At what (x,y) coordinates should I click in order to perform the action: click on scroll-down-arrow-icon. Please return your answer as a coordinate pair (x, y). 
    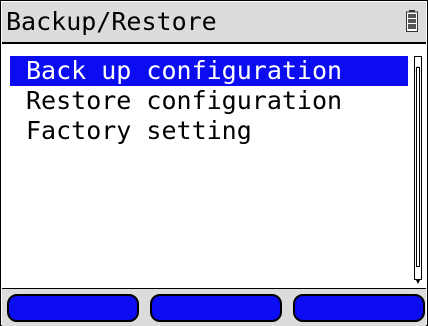
    Looking at the image, I should click on (418, 277).